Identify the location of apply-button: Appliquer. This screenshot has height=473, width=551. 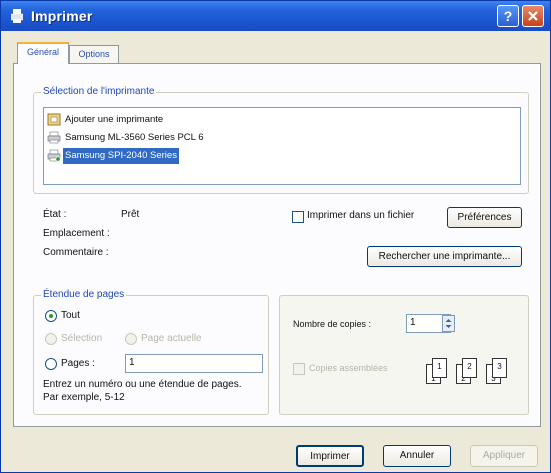
(504, 456).